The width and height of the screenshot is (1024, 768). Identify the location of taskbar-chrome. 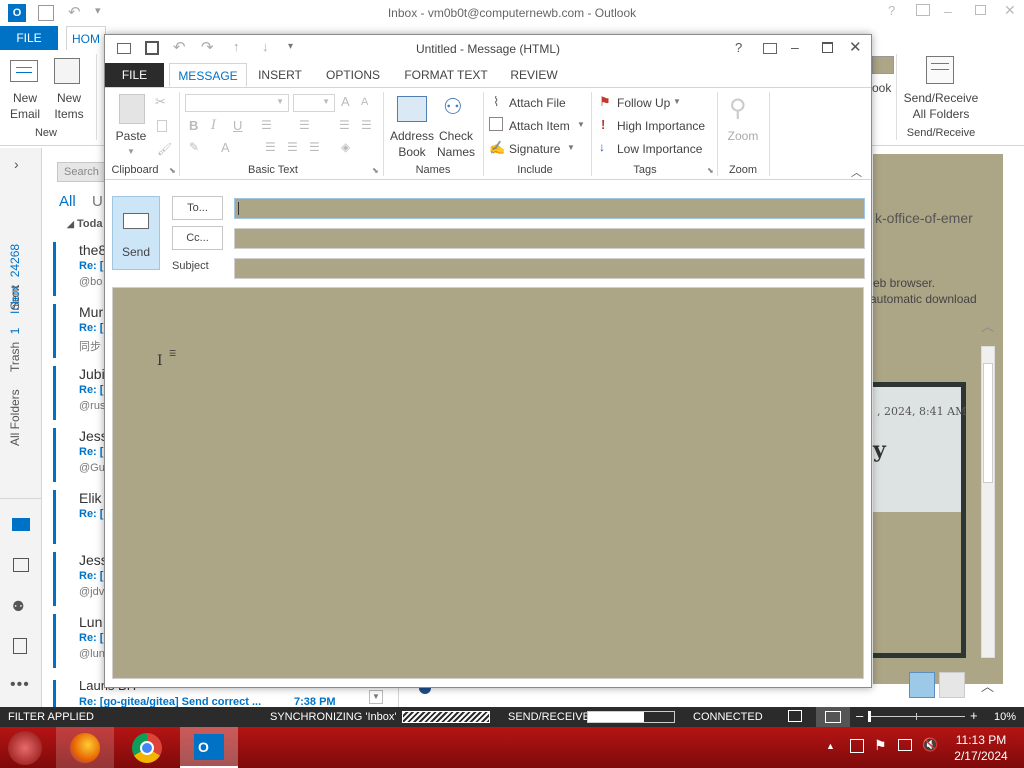
(147, 747).